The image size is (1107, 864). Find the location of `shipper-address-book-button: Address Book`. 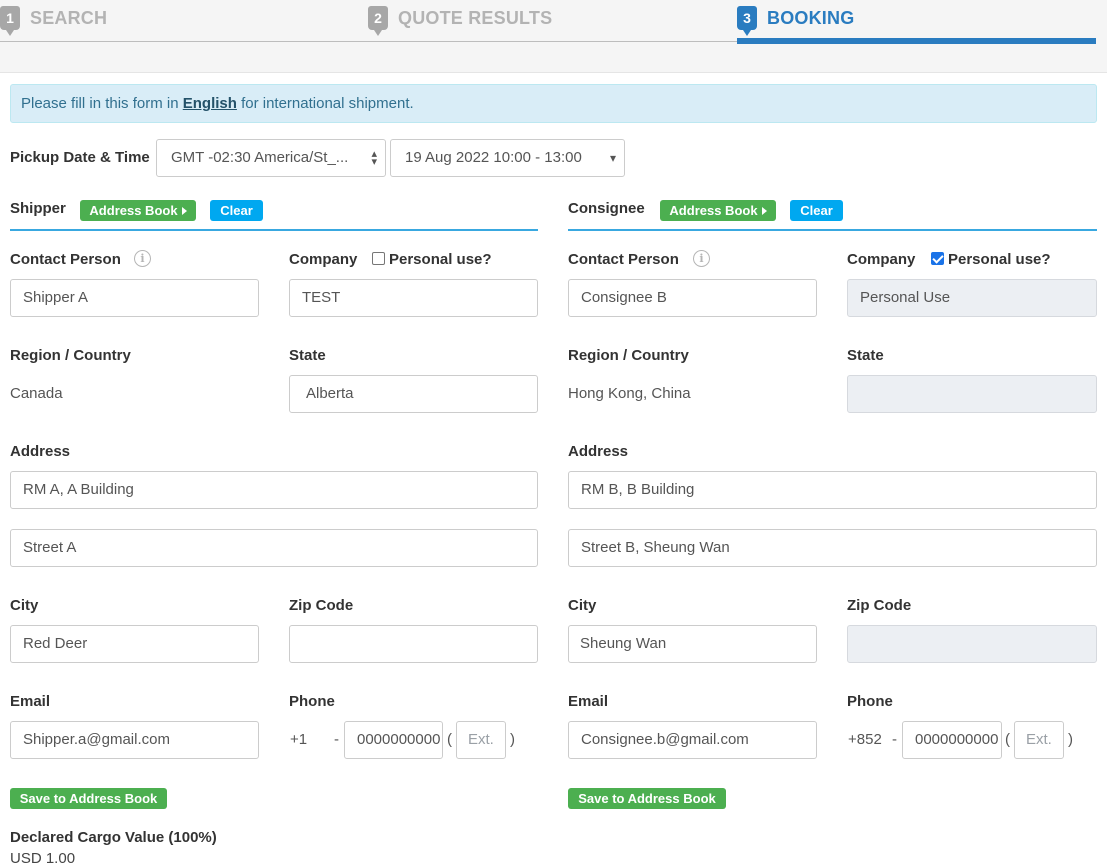

shipper-address-book-button: Address Book is located at coordinates (138, 210).